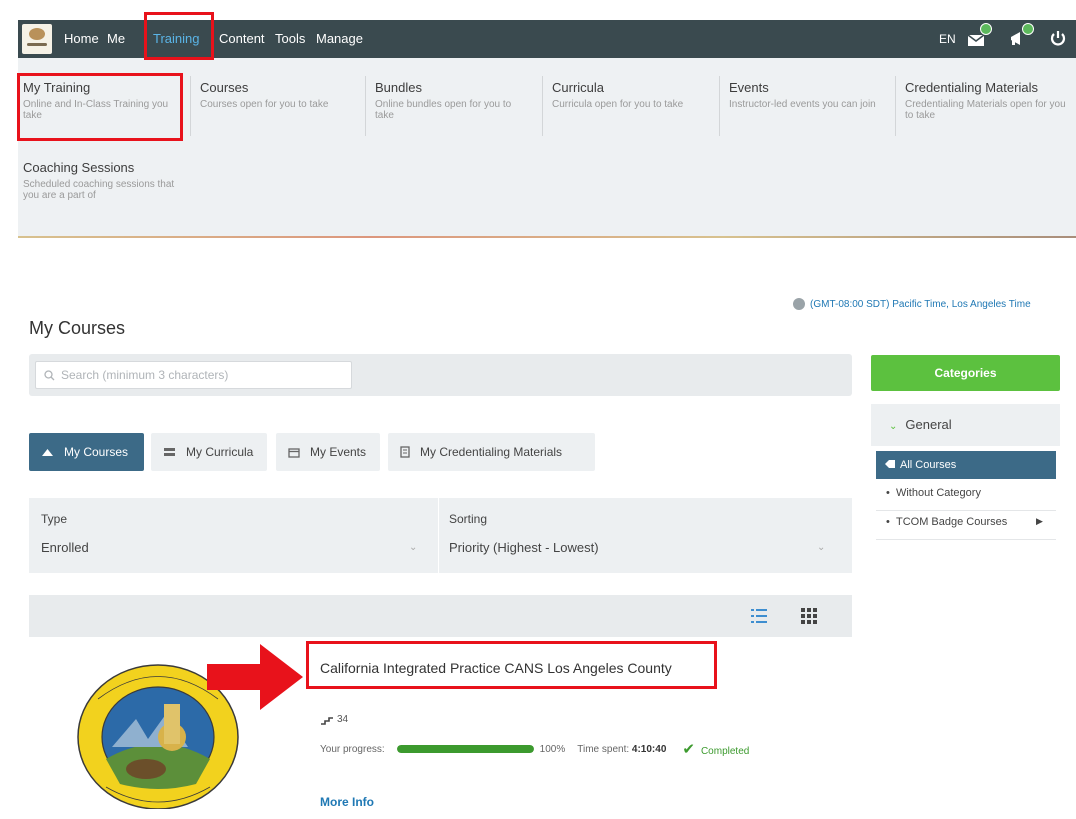 This screenshot has height=819, width=1076. I want to click on page-title: My Courses, so click(77, 328).